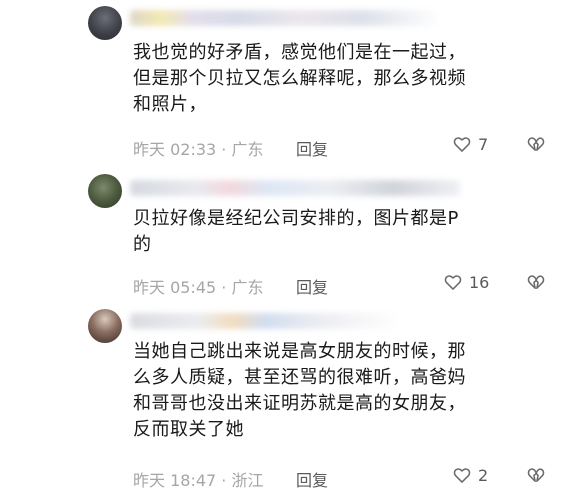 This screenshot has width=571, height=500. Describe the element at coordinates (198, 149) in the screenshot. I see `comment-time-location: 昨天 02:33 · 广东` at that location.